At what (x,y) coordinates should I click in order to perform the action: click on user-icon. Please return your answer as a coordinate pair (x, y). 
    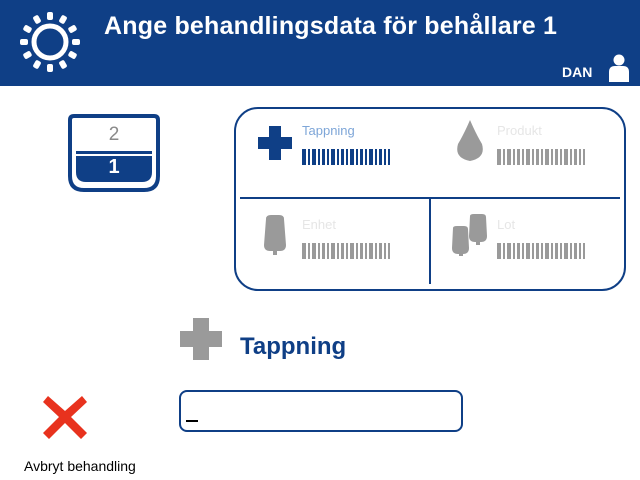
    Looking at the image, I should click on (619, 68).